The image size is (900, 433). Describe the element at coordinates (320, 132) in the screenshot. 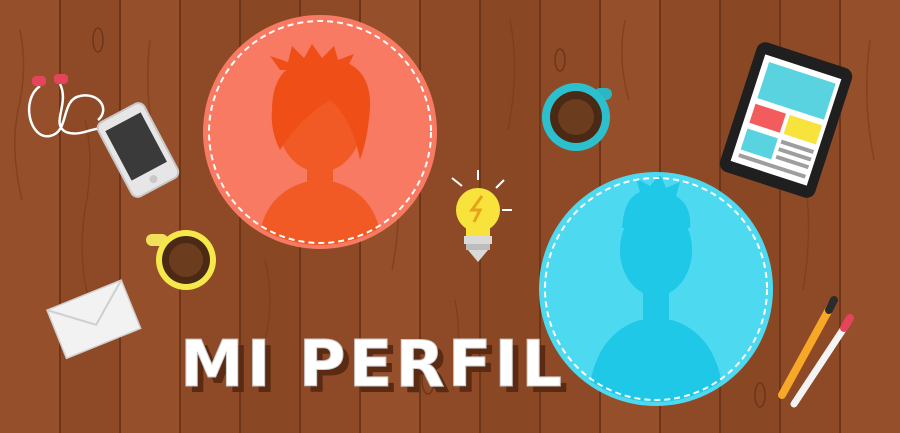

I see `female-avatar-icon` at that location.